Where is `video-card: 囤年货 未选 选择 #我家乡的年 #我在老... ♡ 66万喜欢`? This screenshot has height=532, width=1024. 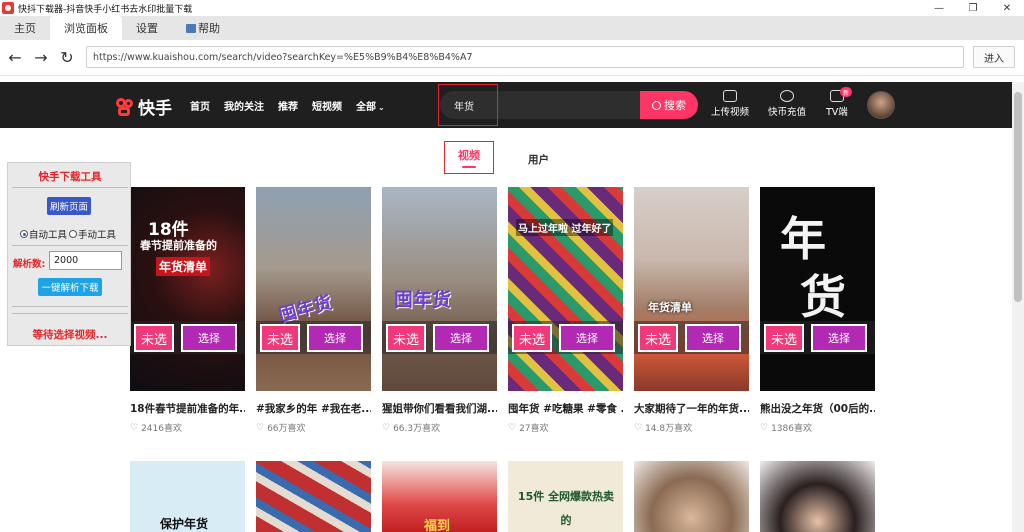
video-card: 囤年货 未选 选择 #我家乡的年 #我在老... ♡ 66万喜欢 is located at coordinates (313, 310).